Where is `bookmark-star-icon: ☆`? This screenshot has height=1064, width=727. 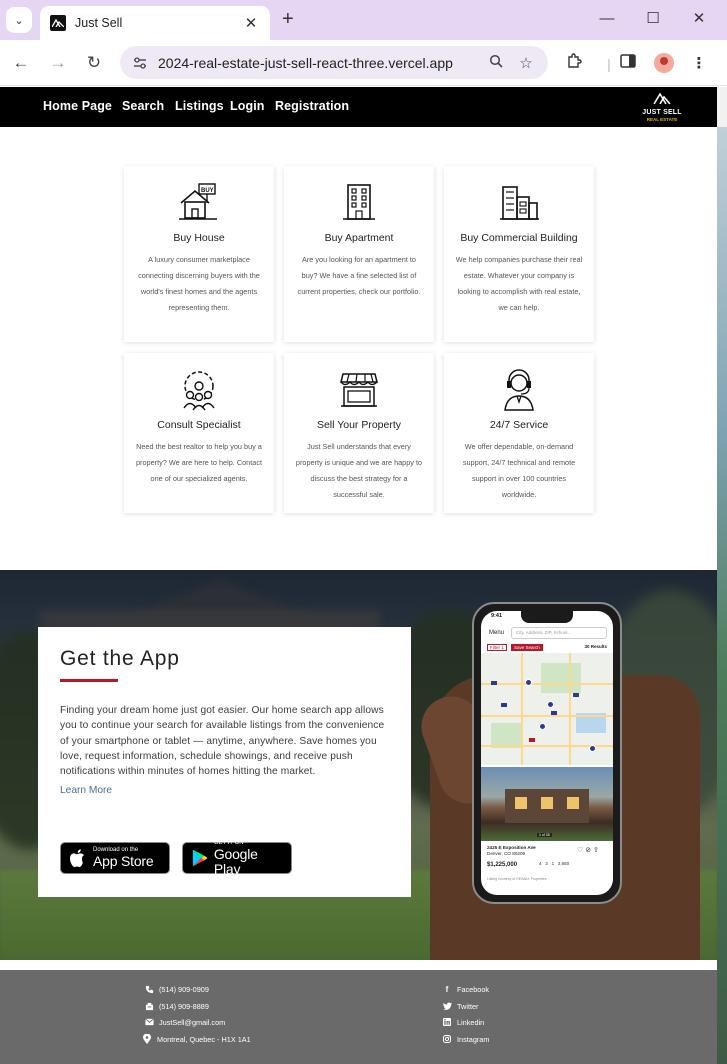
bookmark-star-icon: ☆ is located at coordinates (526, 63).